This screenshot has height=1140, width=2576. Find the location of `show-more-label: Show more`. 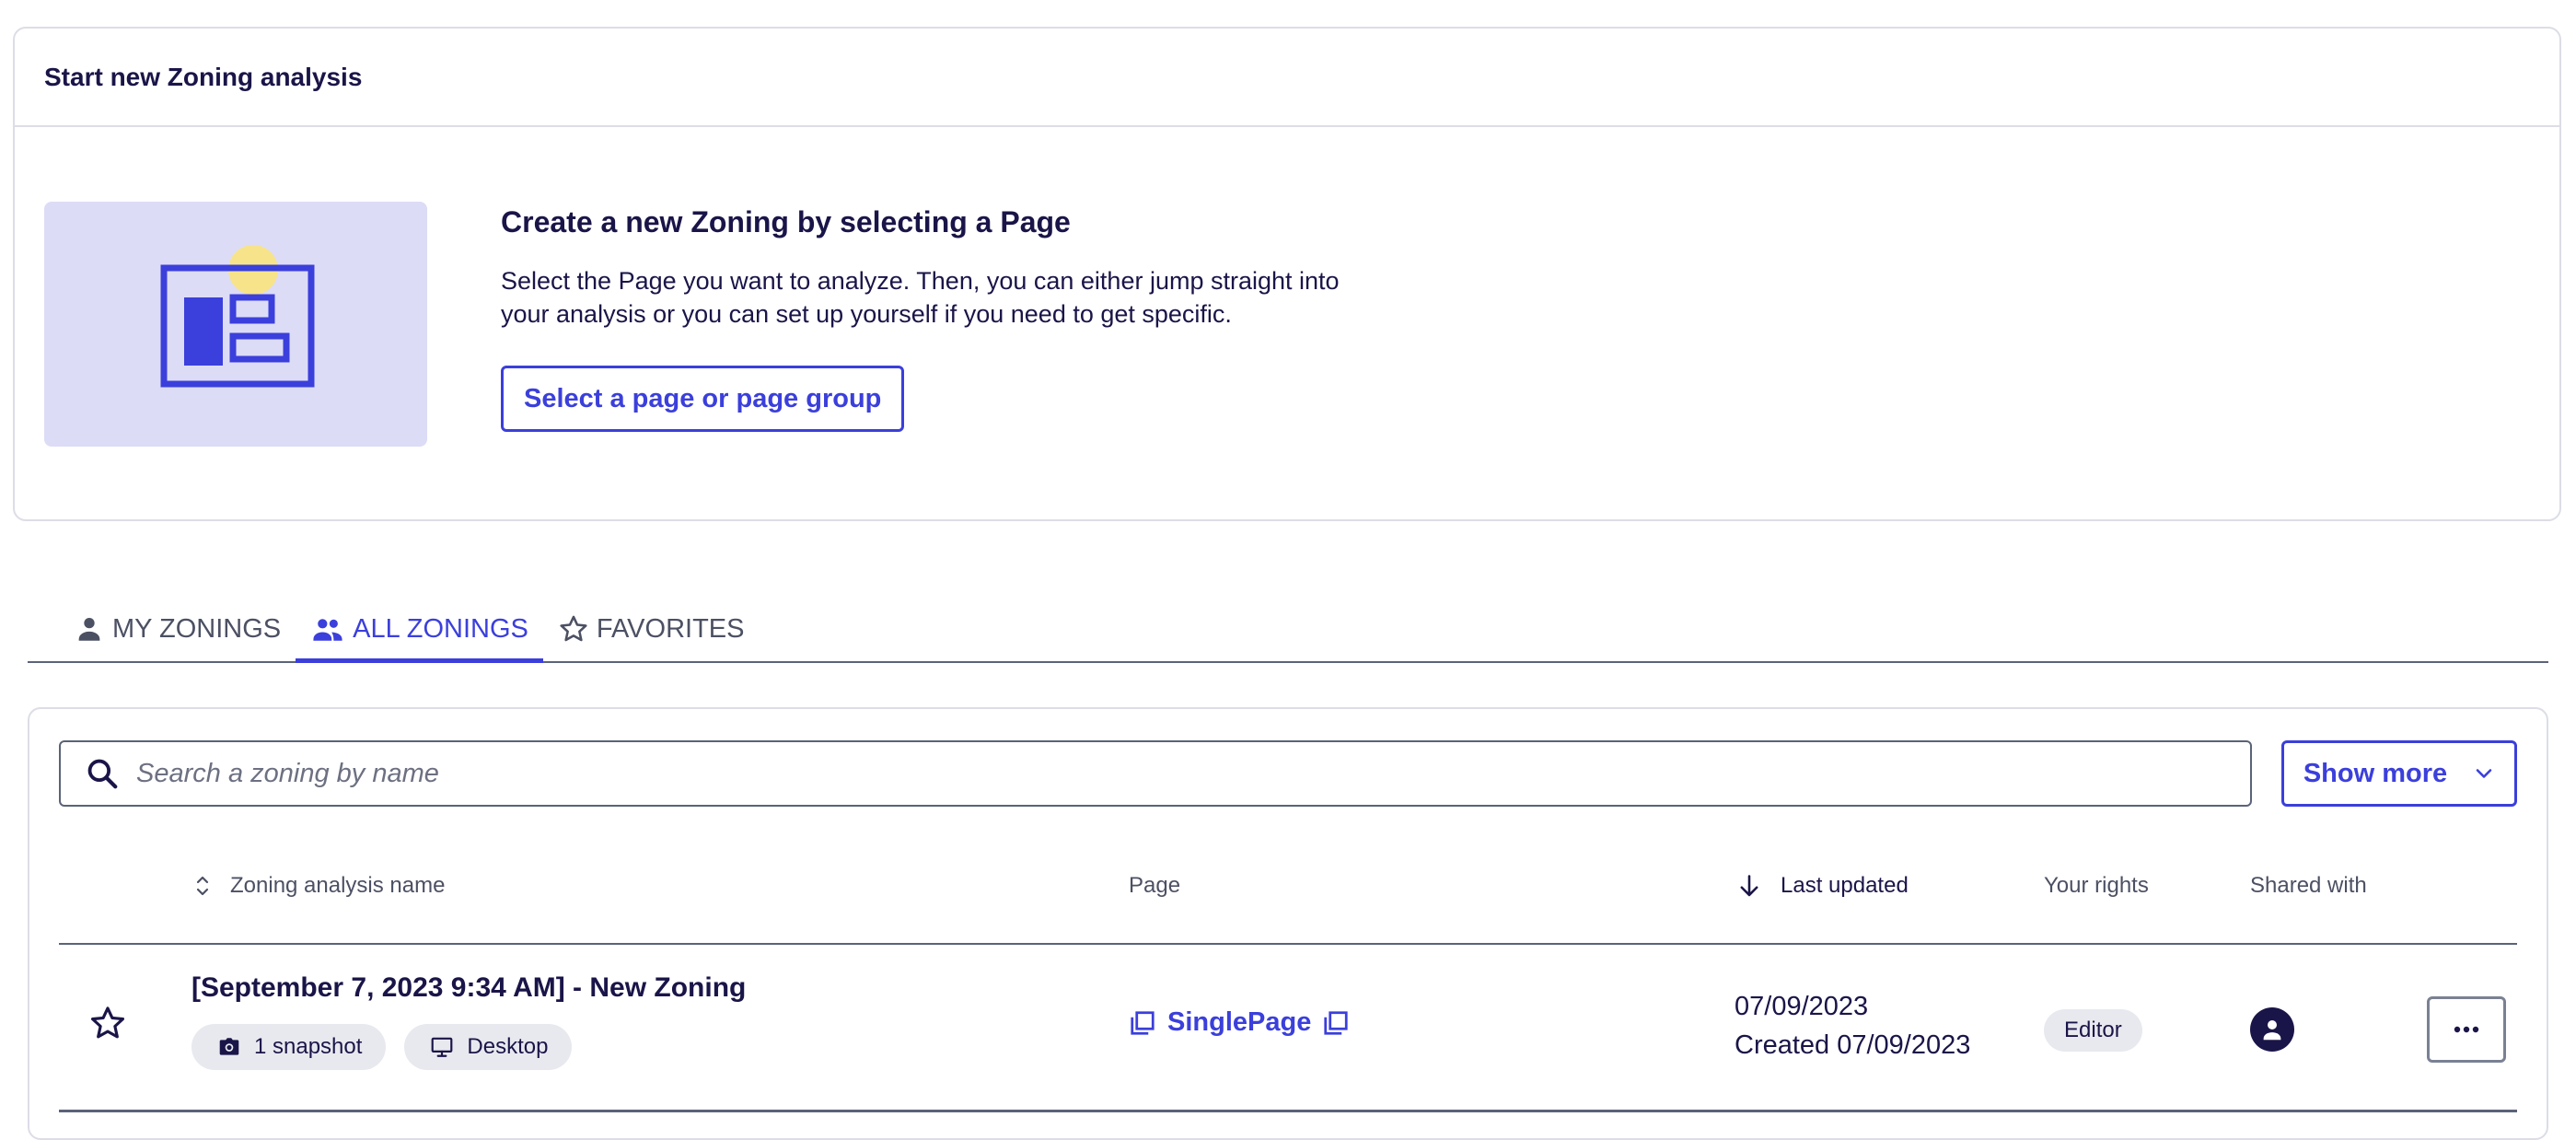

show-more-label: Show more is located at coordinates (2375, 773).